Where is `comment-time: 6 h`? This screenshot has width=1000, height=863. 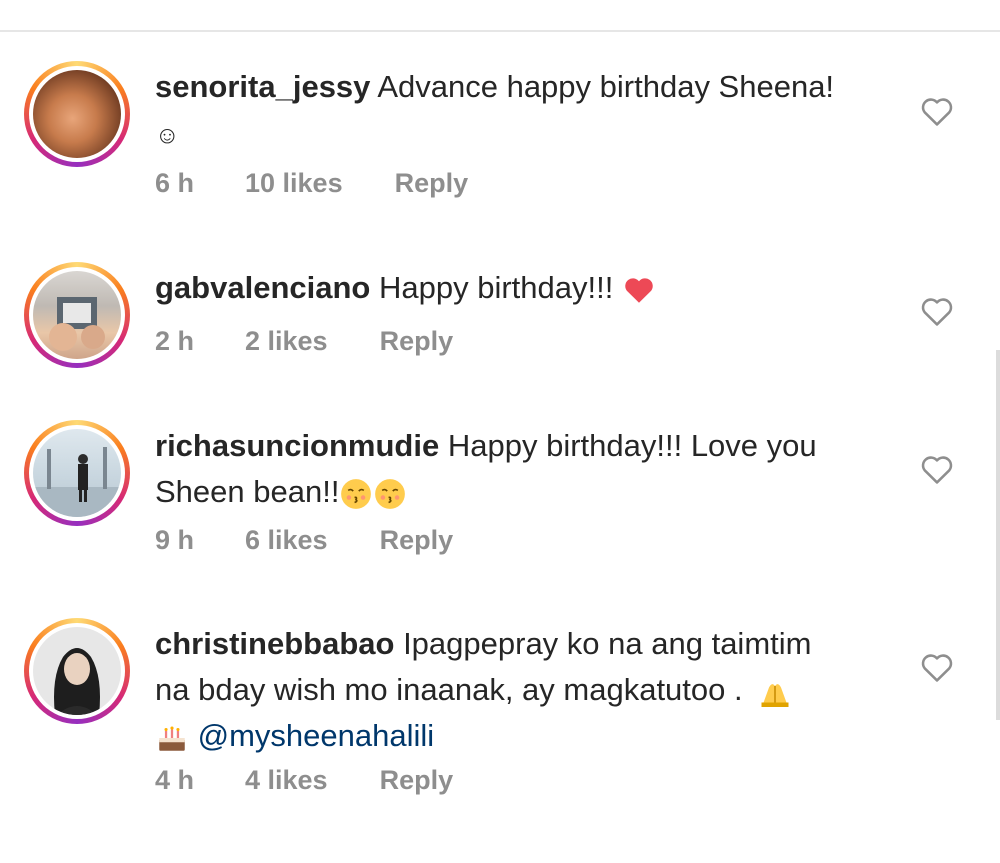 comment-time: 6 h is located at coordinates (200, 183).